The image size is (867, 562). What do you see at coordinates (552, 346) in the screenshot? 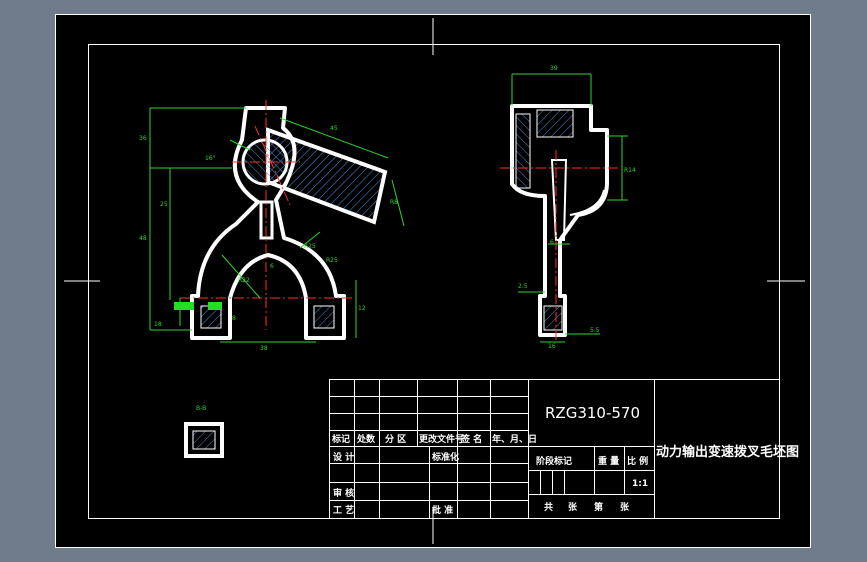
I see `dim-side-6: 16` at bounding box center [552, 346].